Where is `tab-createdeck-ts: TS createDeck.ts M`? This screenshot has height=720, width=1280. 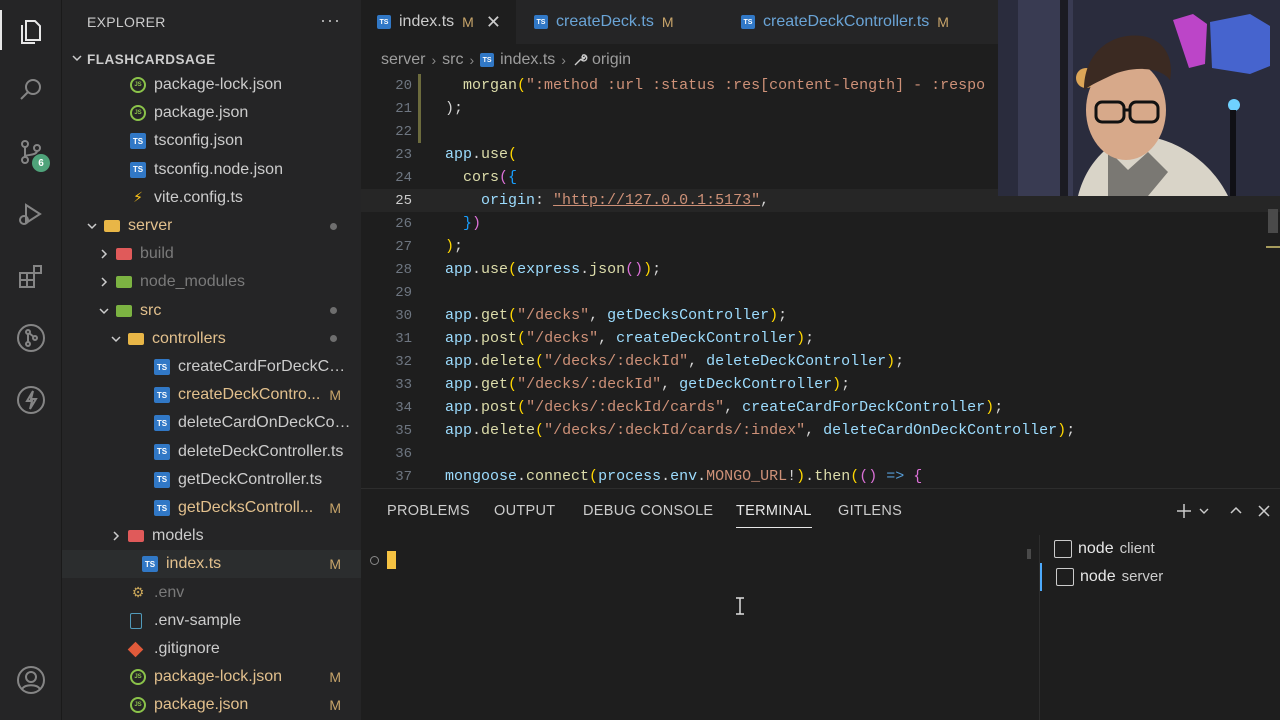 tab-createdeck-ts: TS createDeck.ts M is located at coordinates (620, 22).